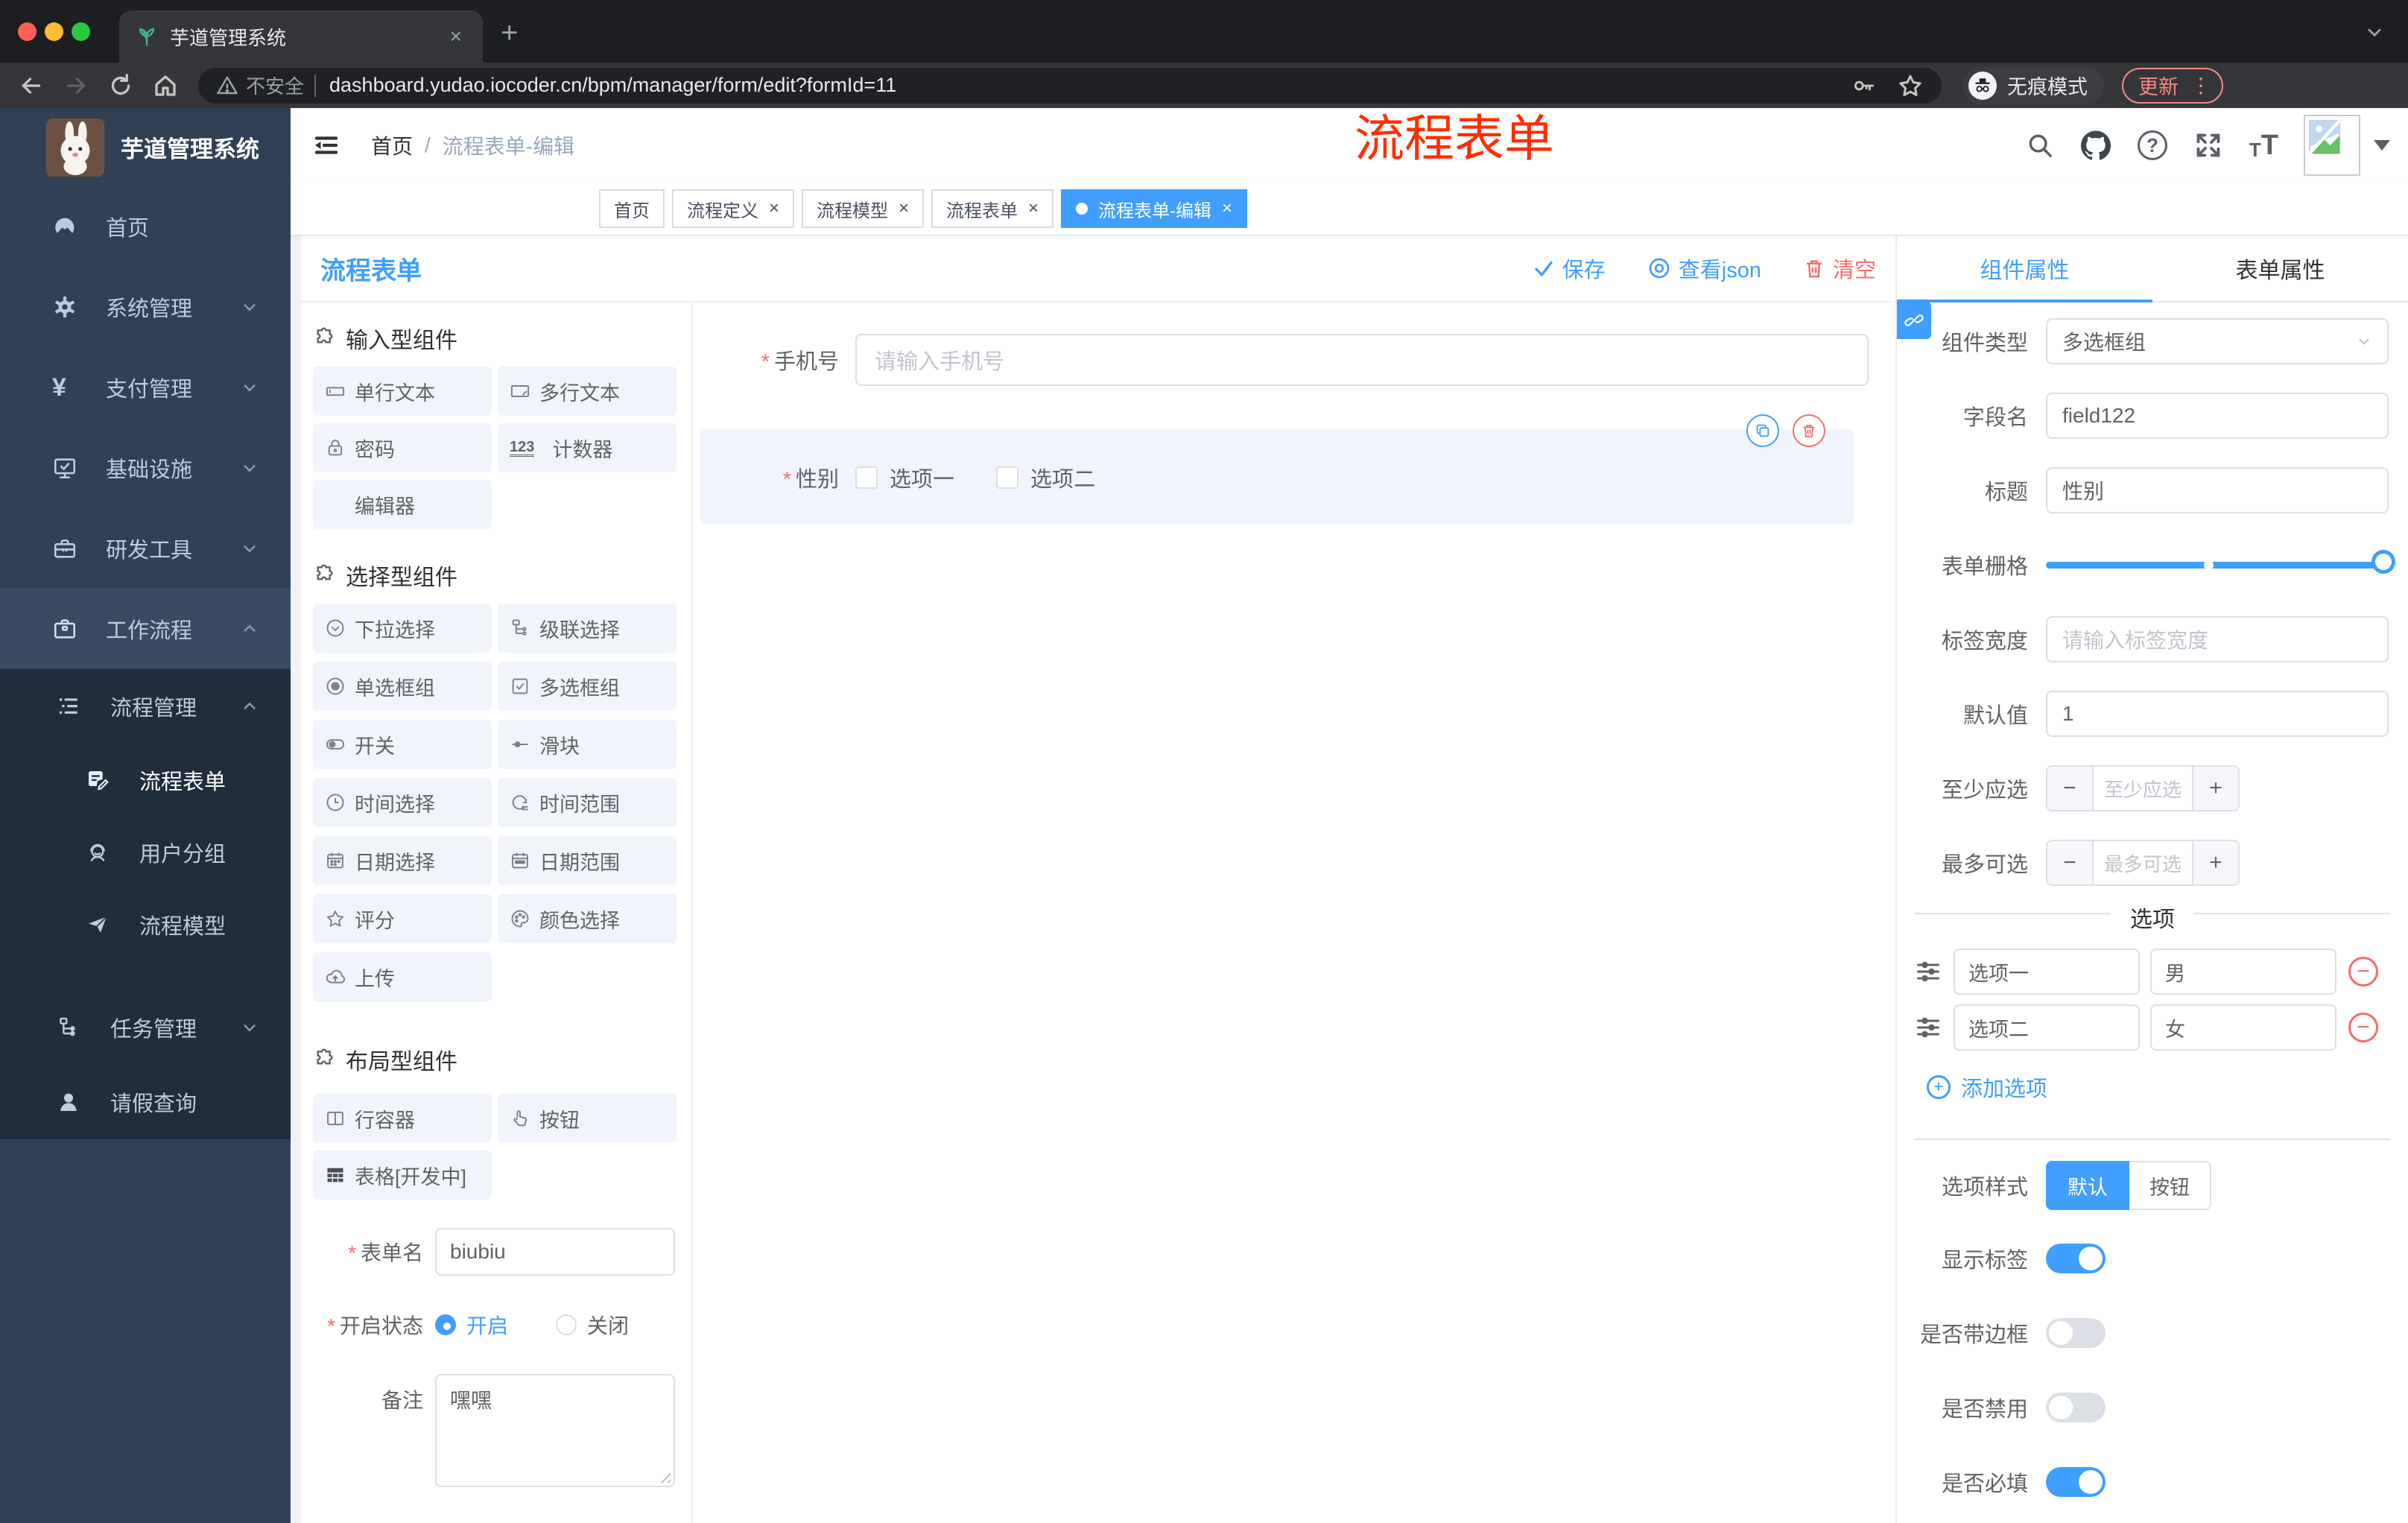 The height and width of the screenshot is (1523, 2408). What do you see at coordinates (2217, 490) in the screenshot?
I see `title-input: 性别` at bounding box center [2217, 490].